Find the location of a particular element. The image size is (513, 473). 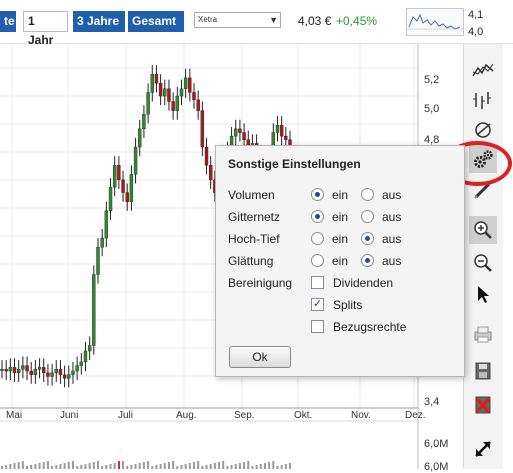

x-tick-label: Sep. is located at coordinates (244, 415).